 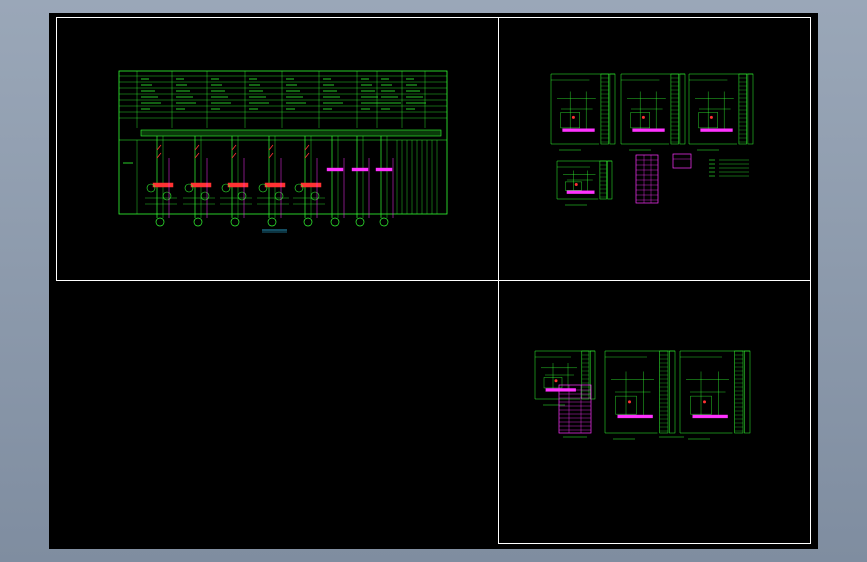 I want to click on schematic-frame, so click(x=283, y=142).